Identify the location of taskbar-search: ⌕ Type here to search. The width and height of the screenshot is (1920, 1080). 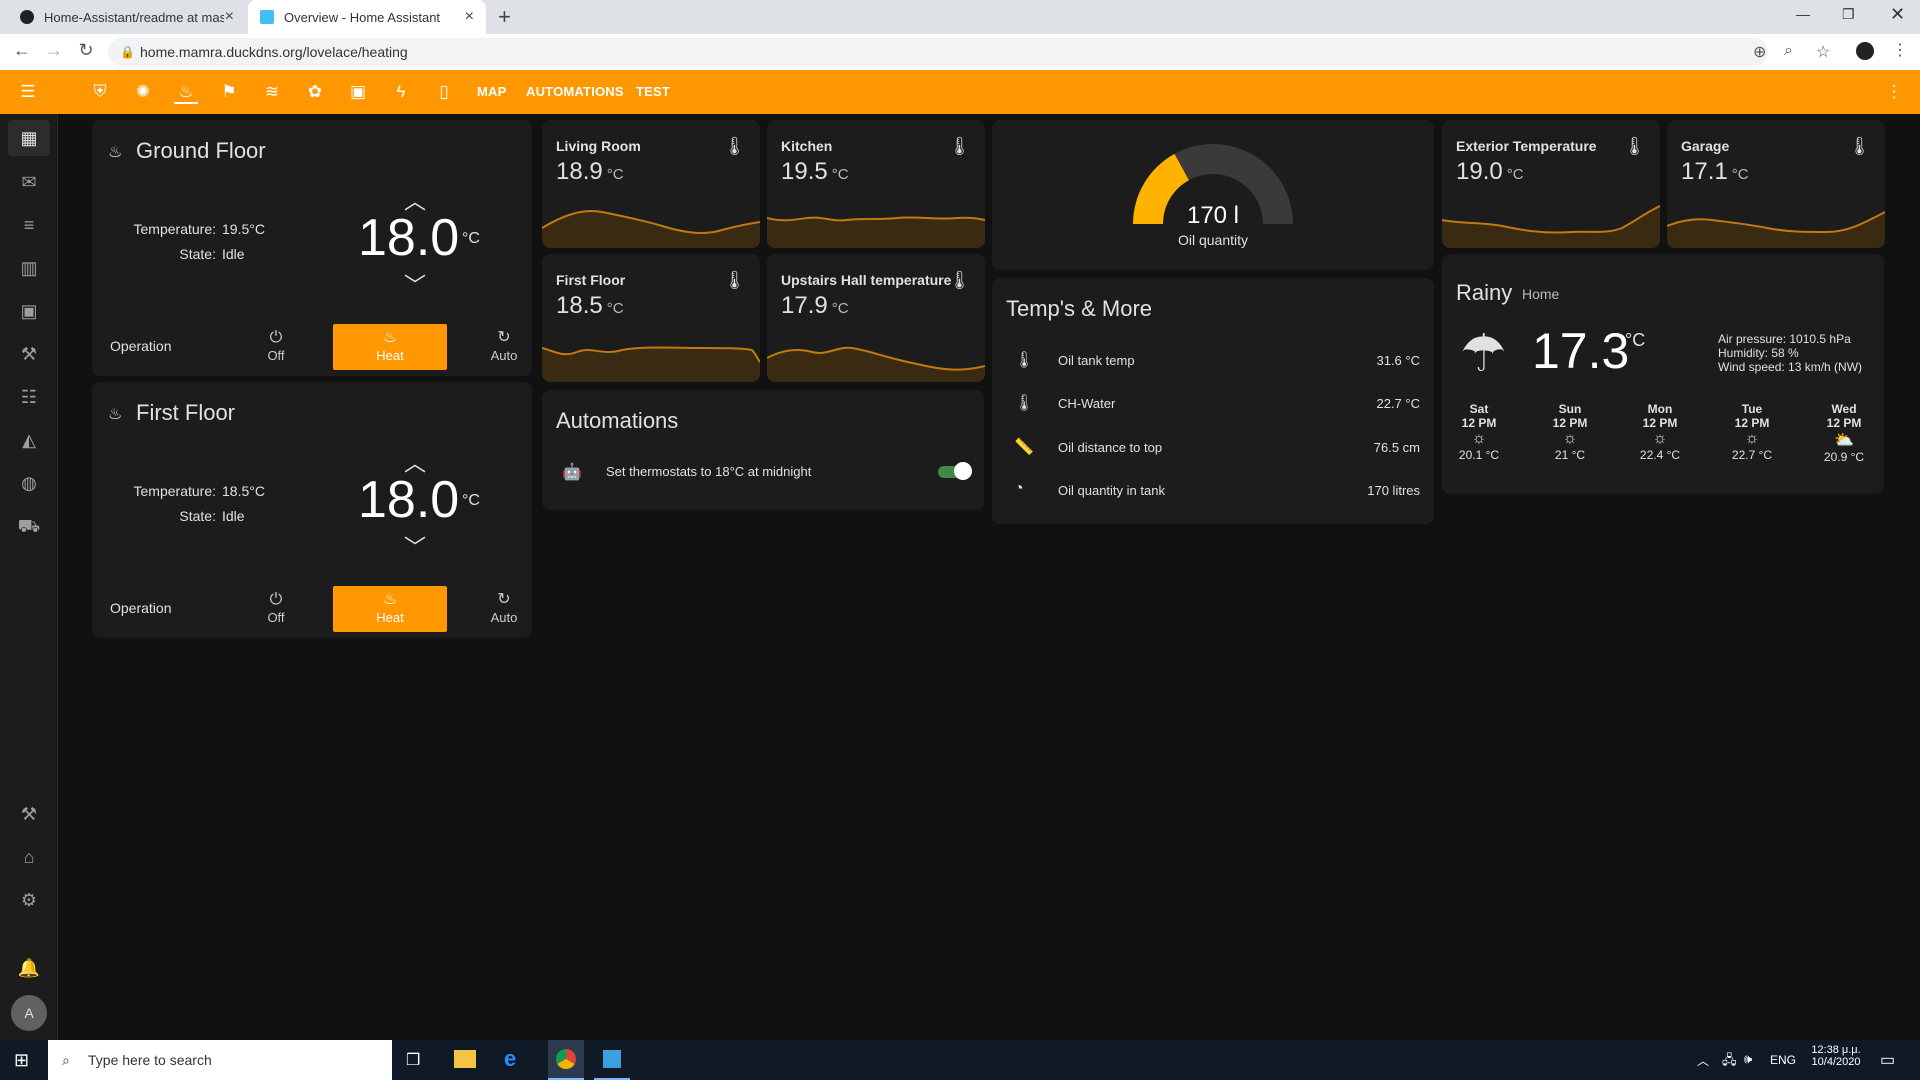
(220, 1060).